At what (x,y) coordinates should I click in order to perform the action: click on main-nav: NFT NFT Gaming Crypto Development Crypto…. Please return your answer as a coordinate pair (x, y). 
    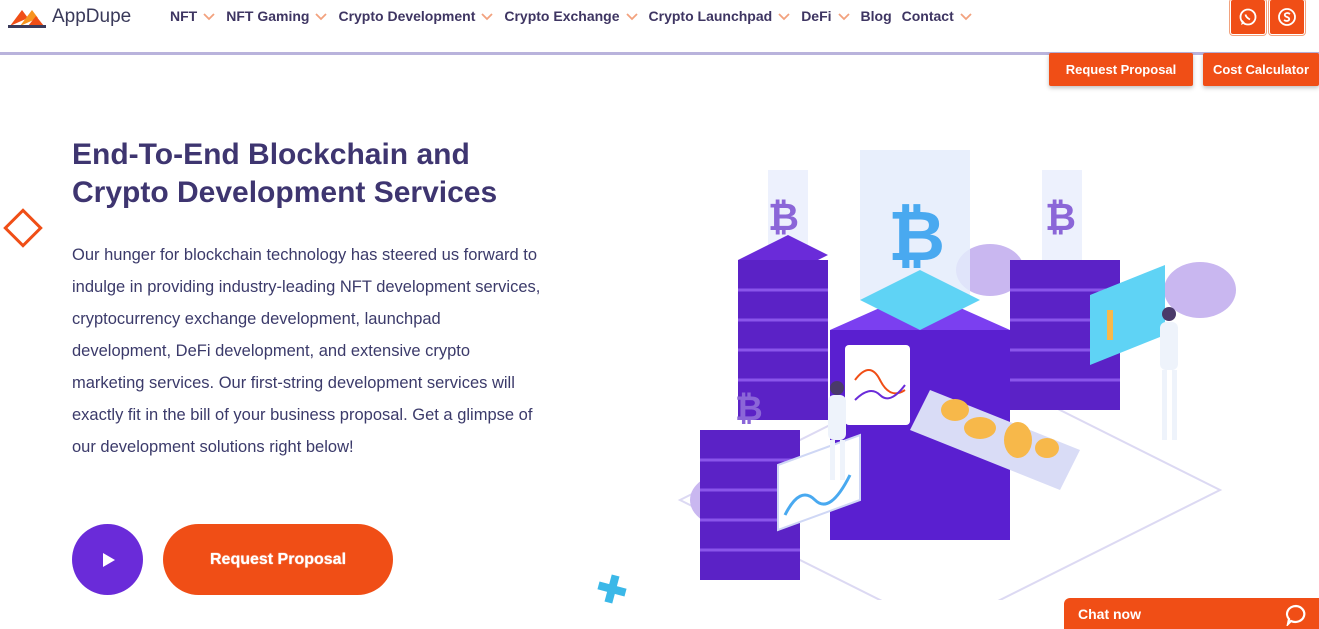
    Looking at the image, I should click on (576, 16).